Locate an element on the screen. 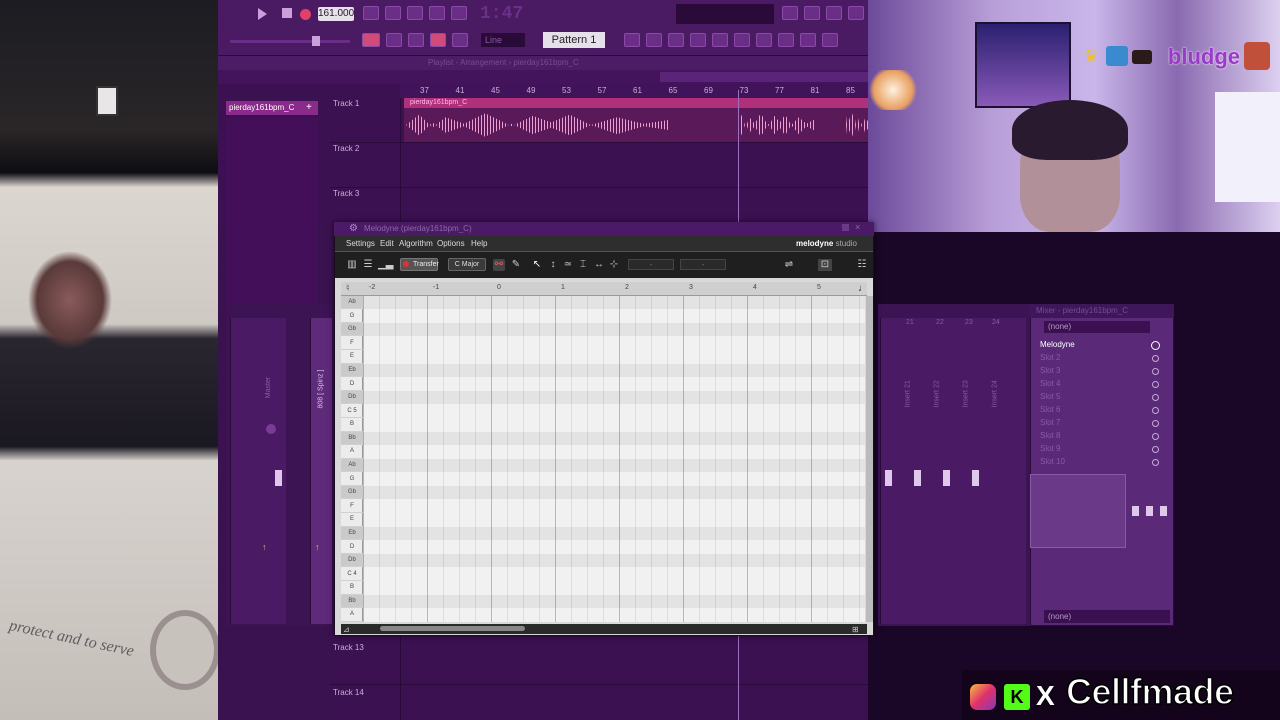 This screenshot has width=1280, height=720. pitch-modulation-tool-icon: ≃ is located at coordinates (568, 265).